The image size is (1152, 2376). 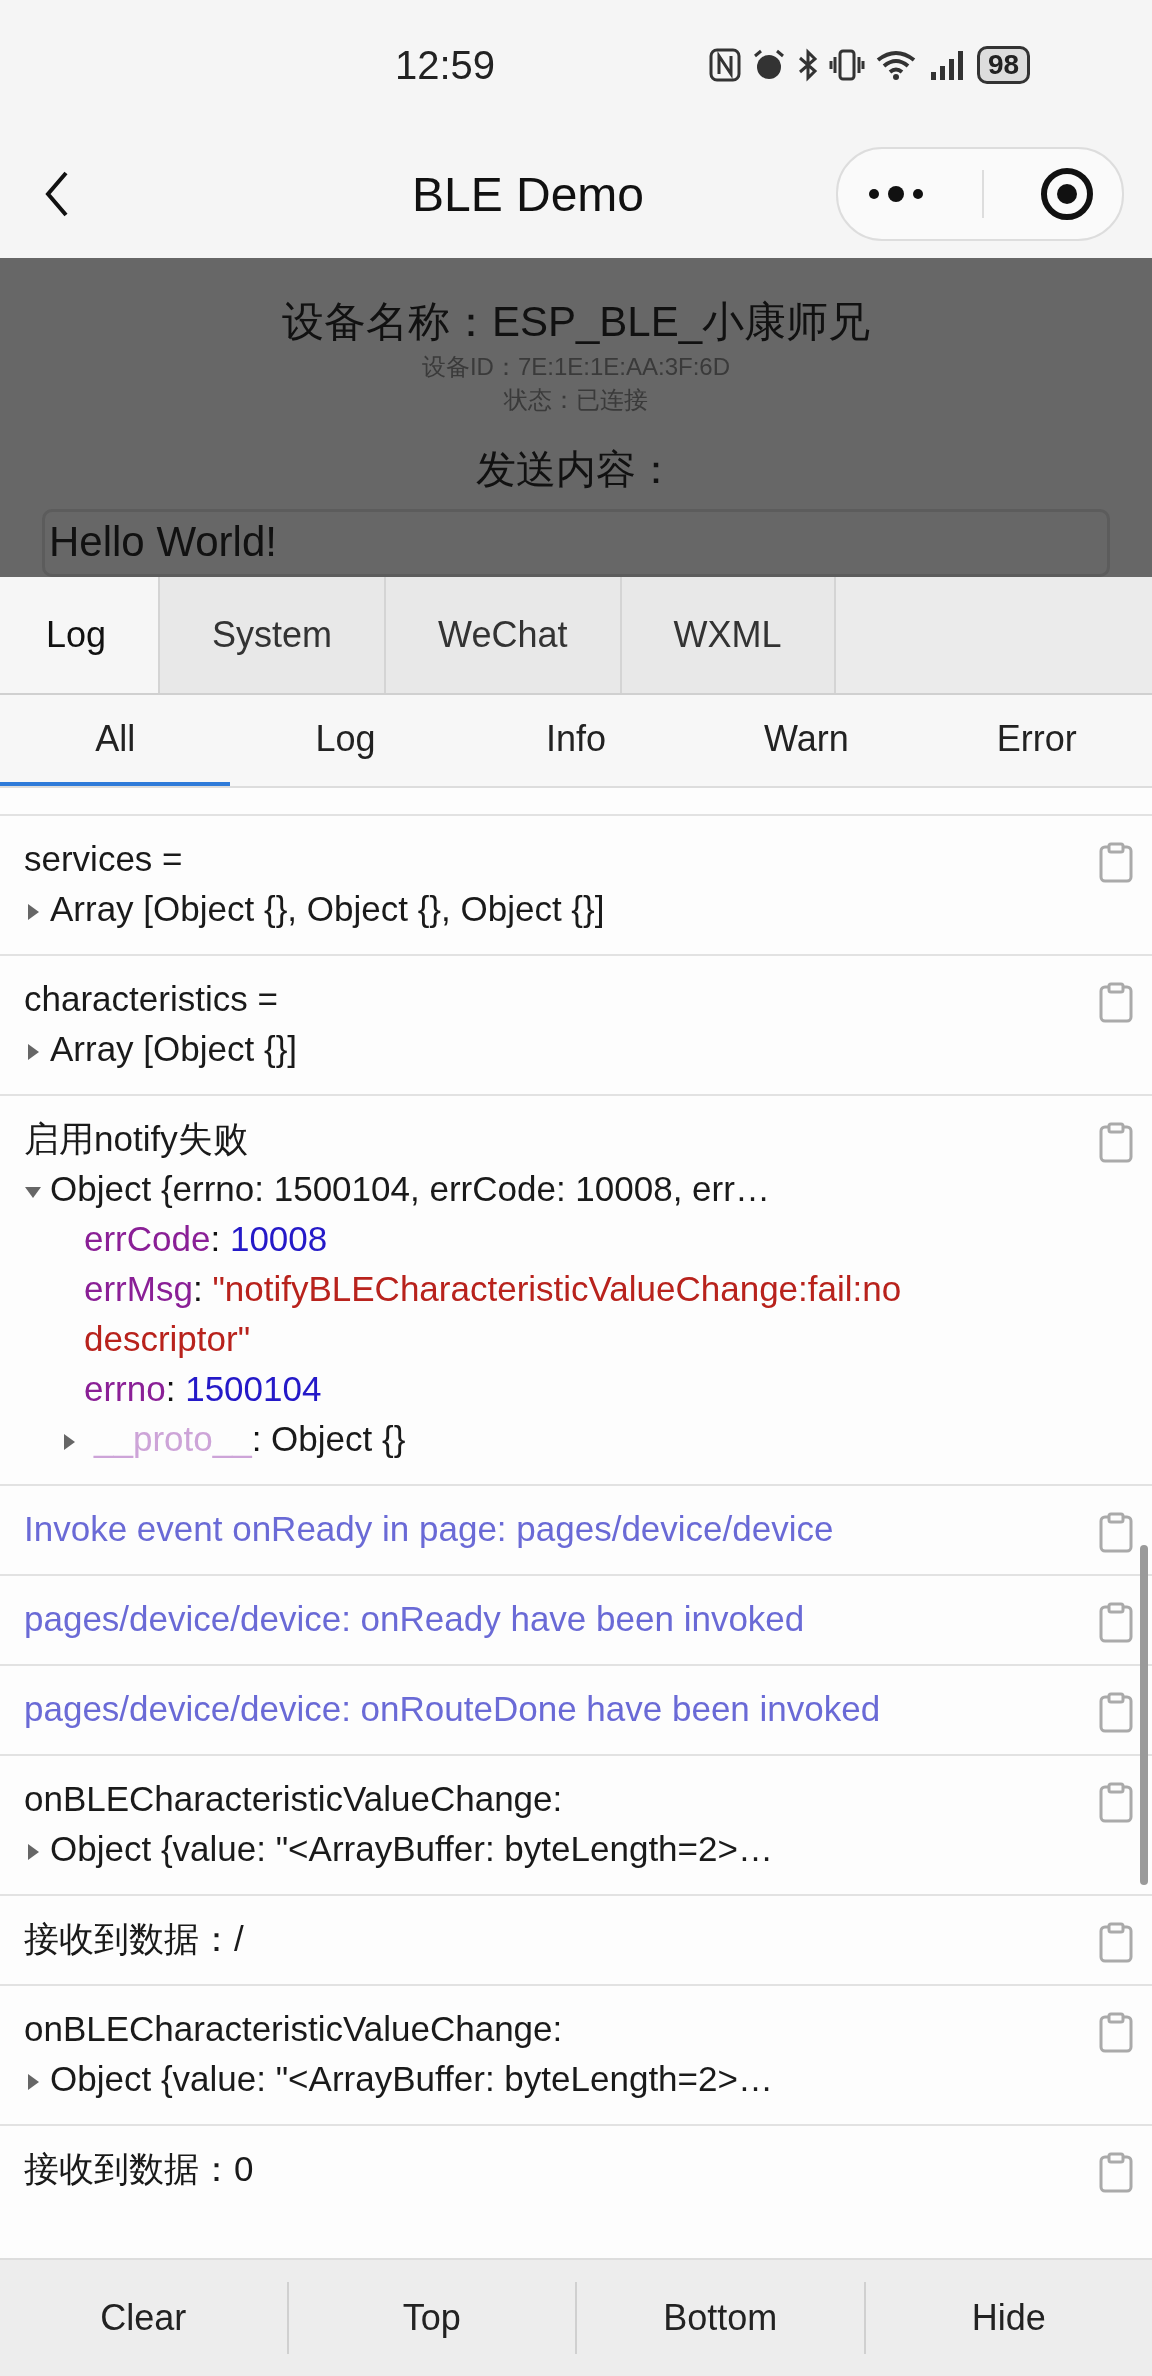 I want to click on object-summary: Array [Object {}], so click(x=174, y=1049).